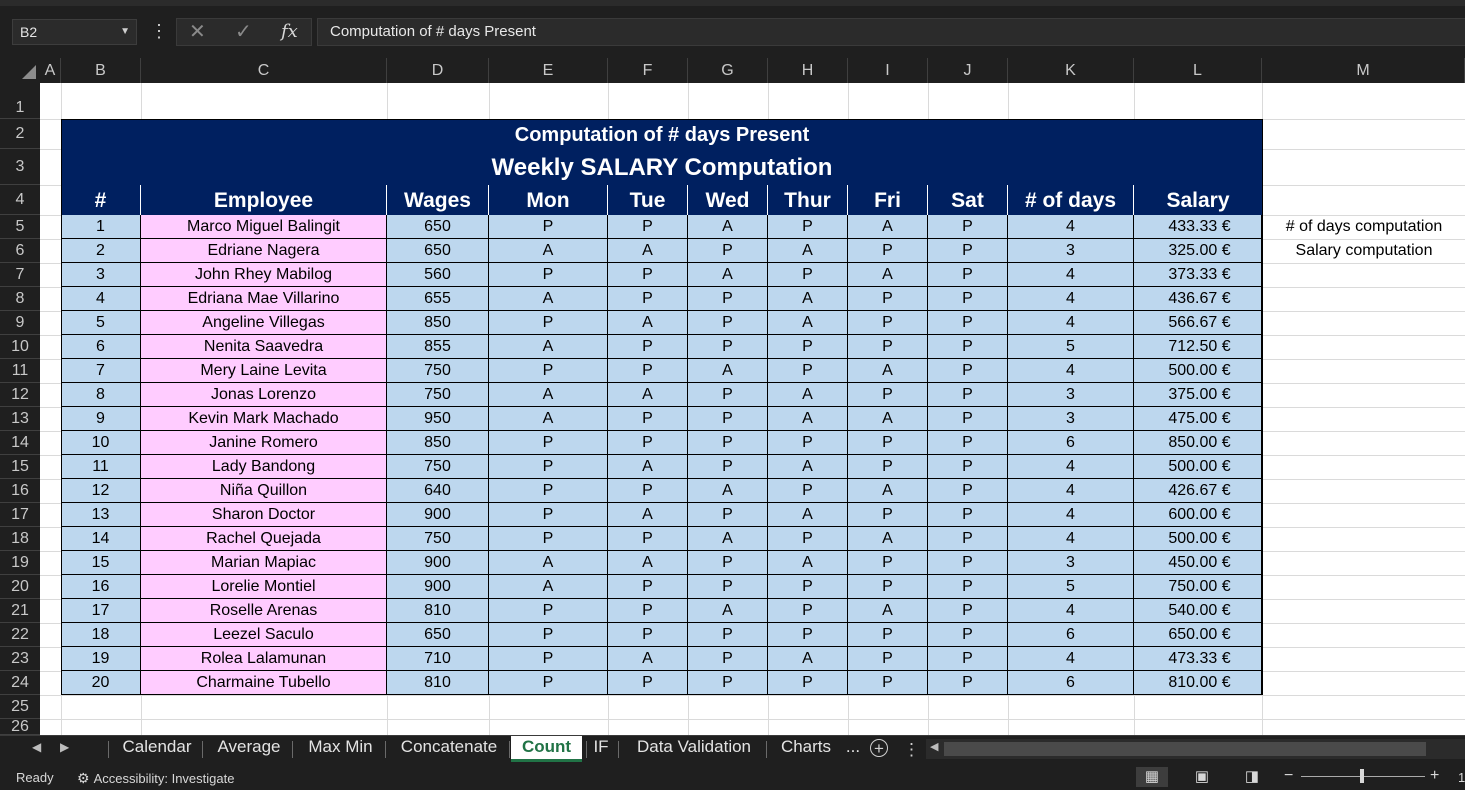 The width and height of the screenshot is (1465, 790). I want to click on name-box: B2 ▼, so click(74, 32).